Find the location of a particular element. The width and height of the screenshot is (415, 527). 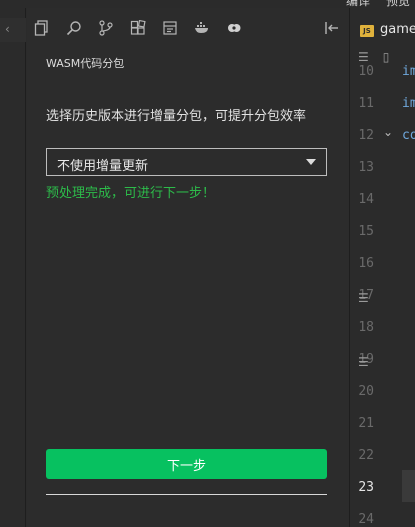

file-tab: JS game. is located at coordinates (382, 31).